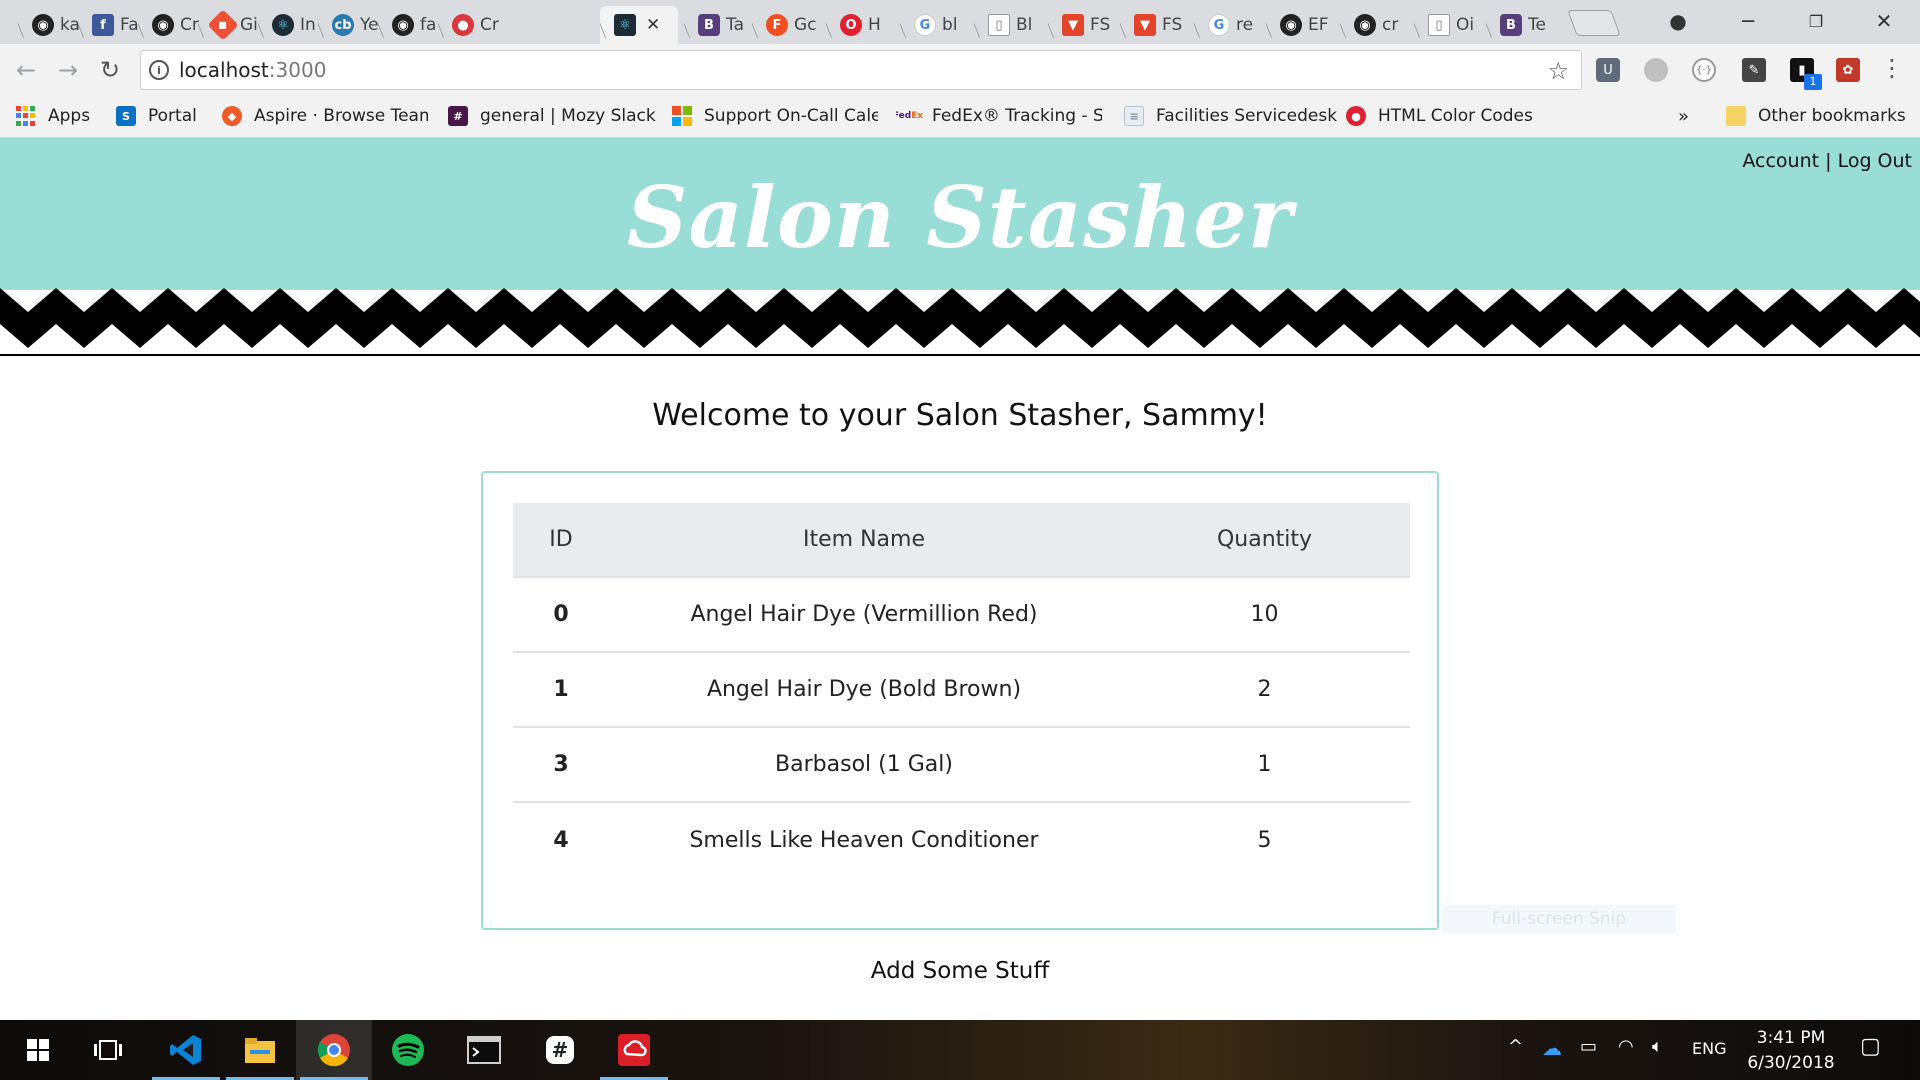  What do you see at coordinates (789, 25) in the screenshot?
I see `browser-tab: F Gc` at bounding box center [789, 25].